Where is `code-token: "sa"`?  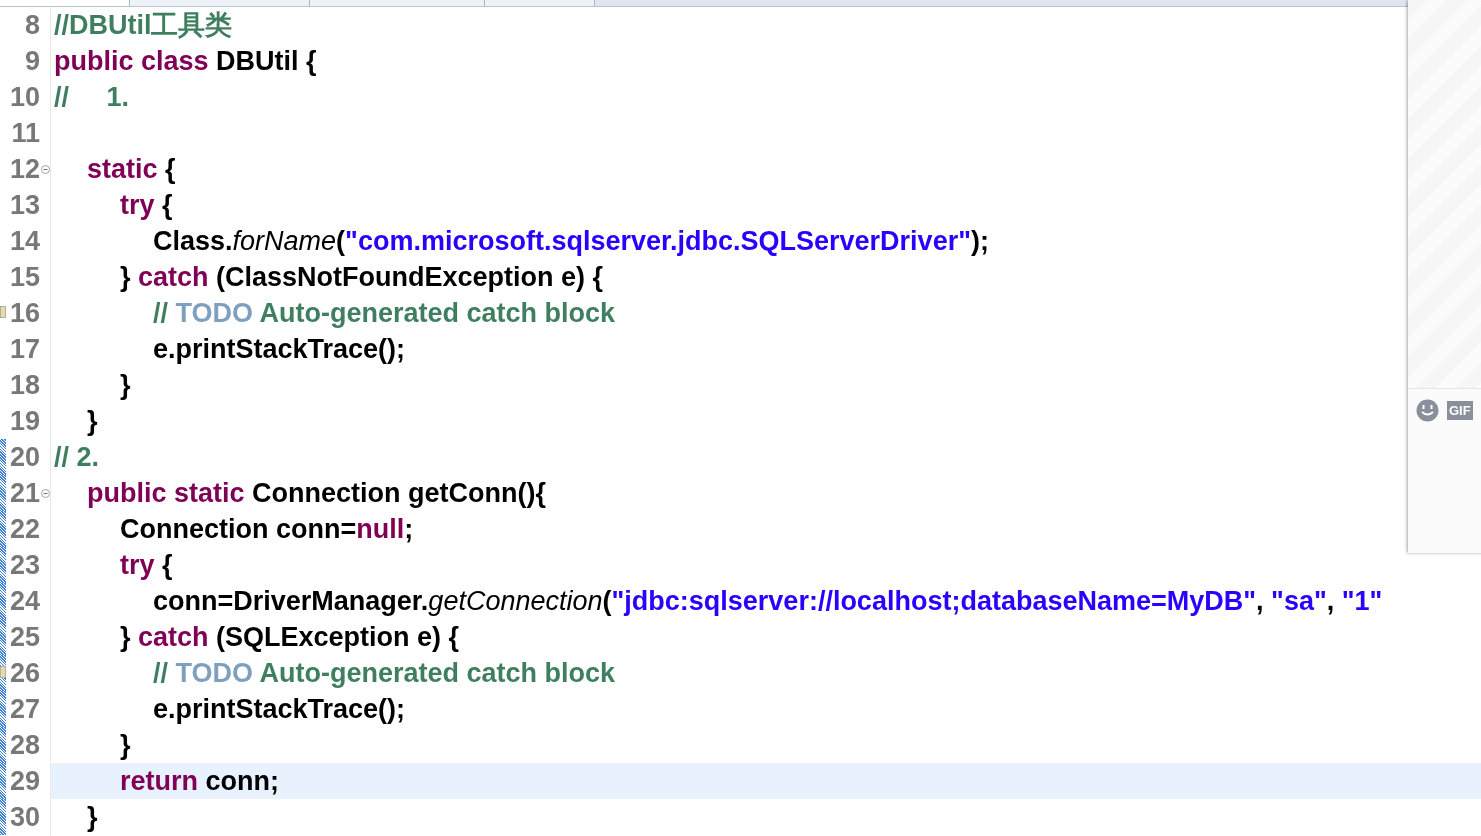 code-token: "sa" is located at coordinates (1299, 601).